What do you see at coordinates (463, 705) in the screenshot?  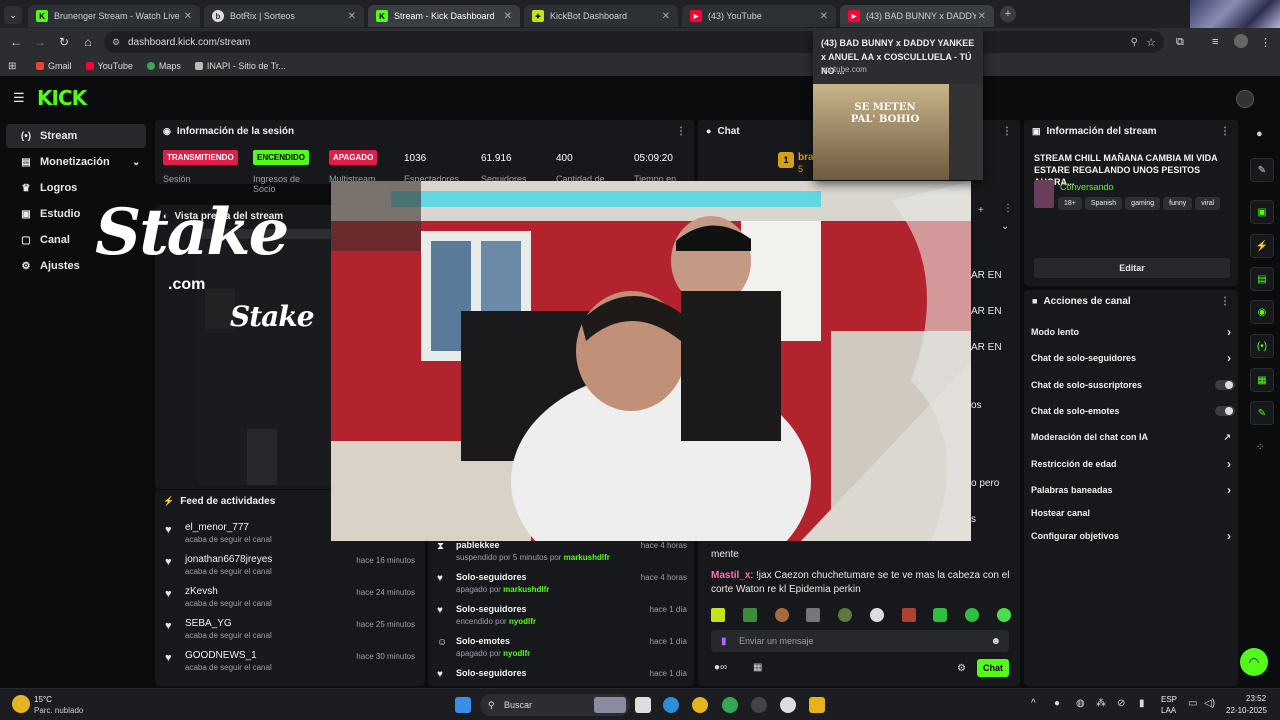 I see `windows-start-icon` at bounding box center [463, 705].